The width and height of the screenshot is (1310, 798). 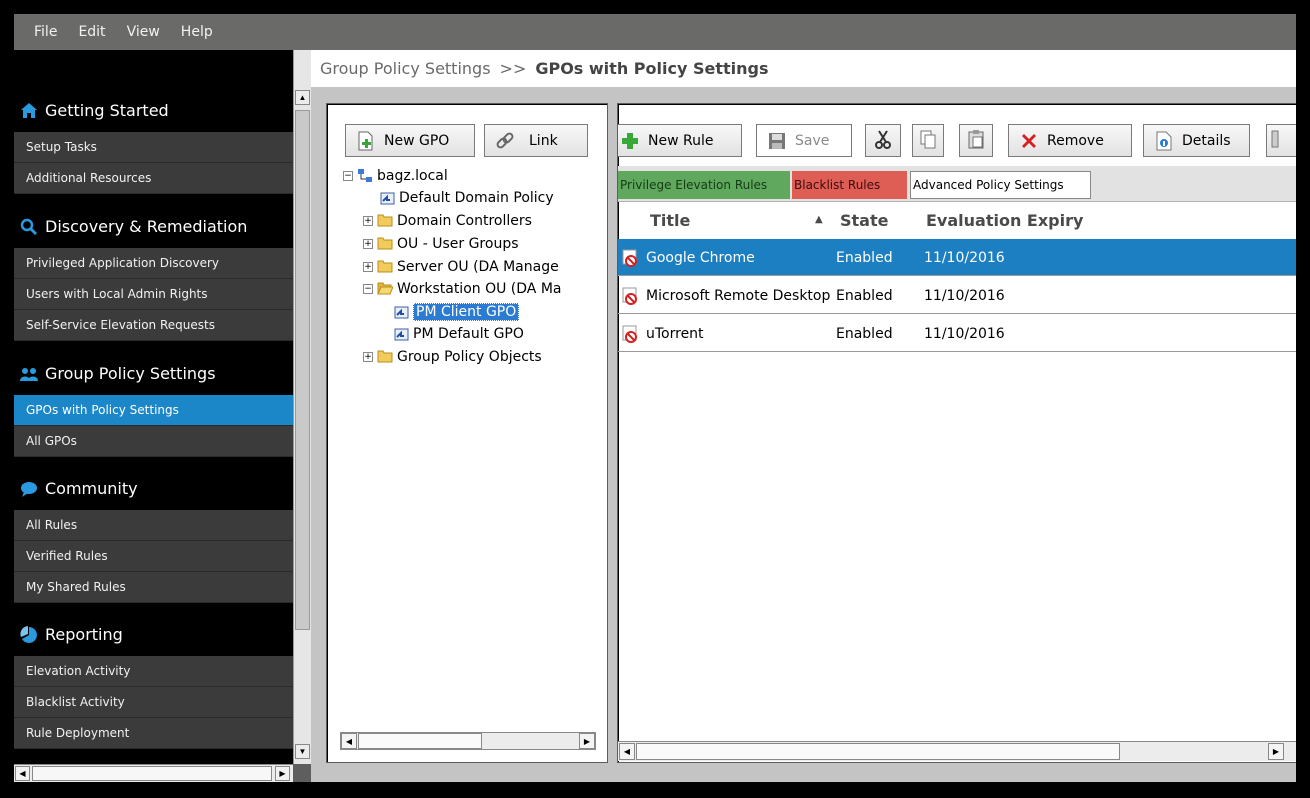 I want to click on folder-icon, so click(x=385, y=357).